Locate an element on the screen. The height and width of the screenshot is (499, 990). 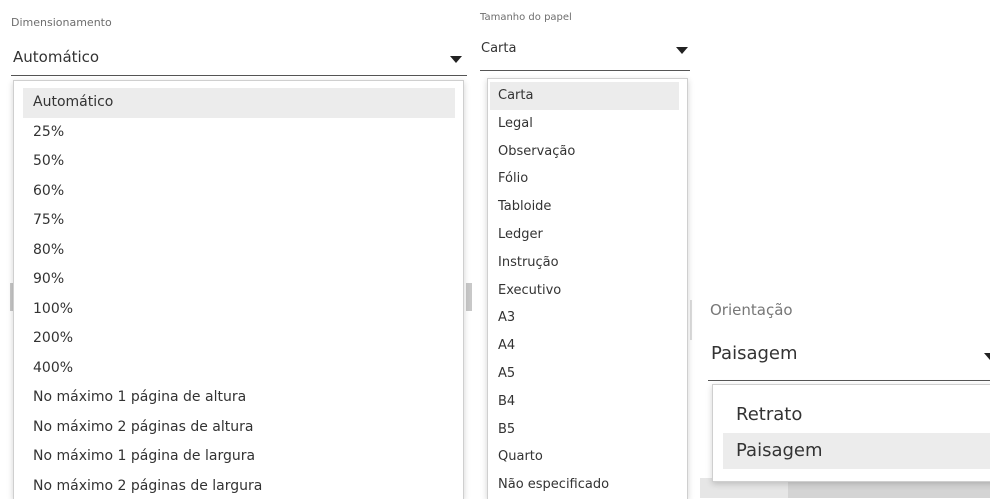
tamanho_papel-option: Legal is located at coordinates (587, 124).